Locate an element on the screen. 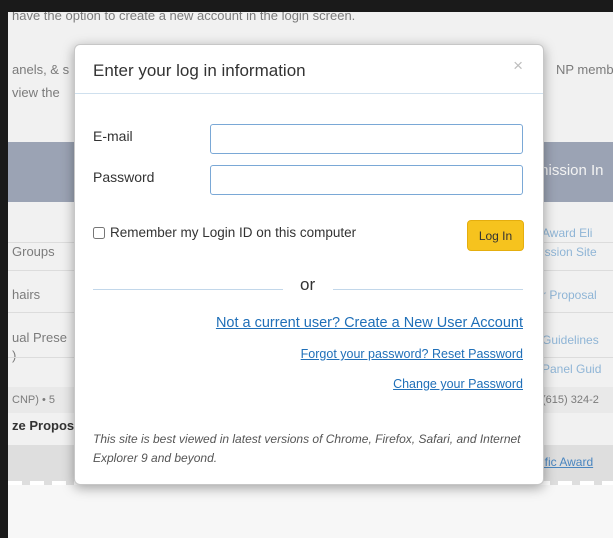  background-text: Groups is located at coordinates (33, 251).